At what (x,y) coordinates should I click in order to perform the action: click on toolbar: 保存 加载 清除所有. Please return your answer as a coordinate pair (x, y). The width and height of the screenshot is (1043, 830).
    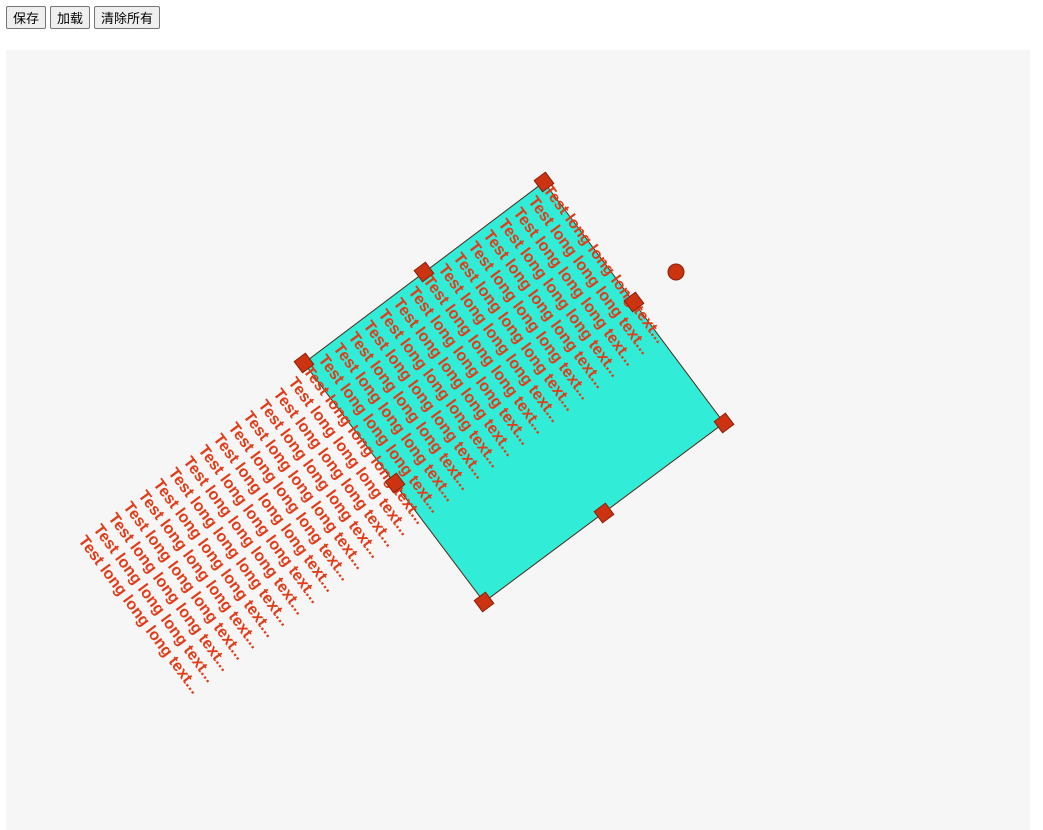
    Looking at the image, I should click on (83, 17).